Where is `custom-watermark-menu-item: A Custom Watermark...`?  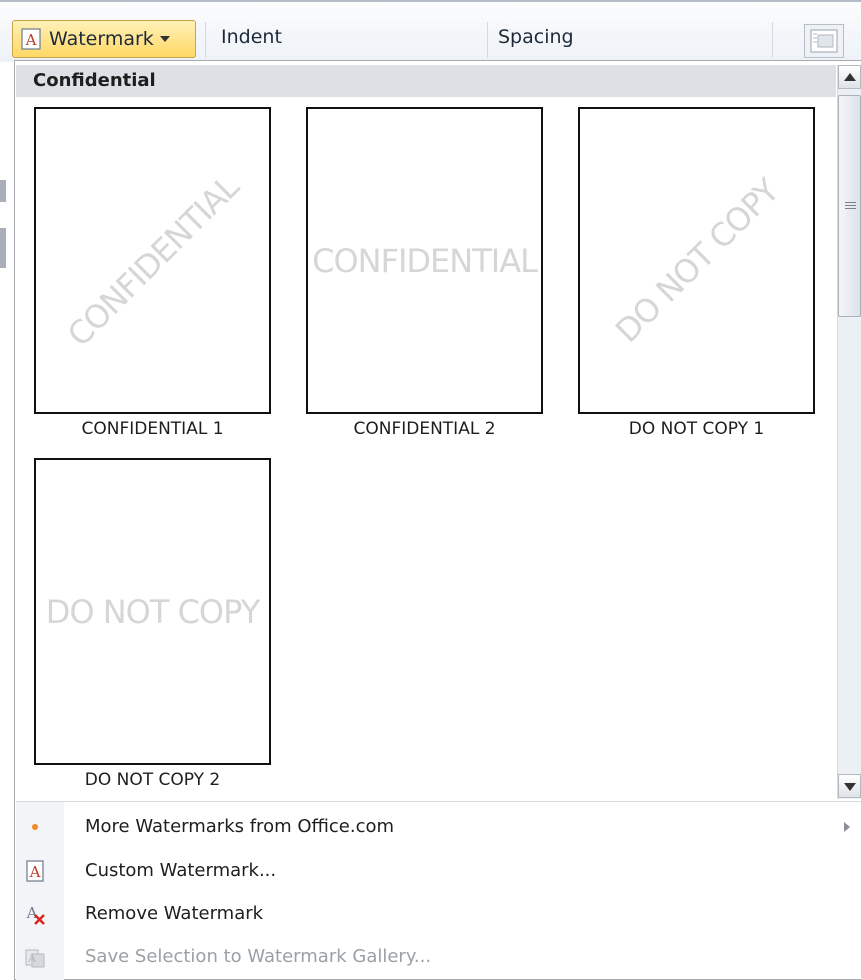 custom-watermark-menu-item: A Custom Watermark... is located at coordinates (438, 871).